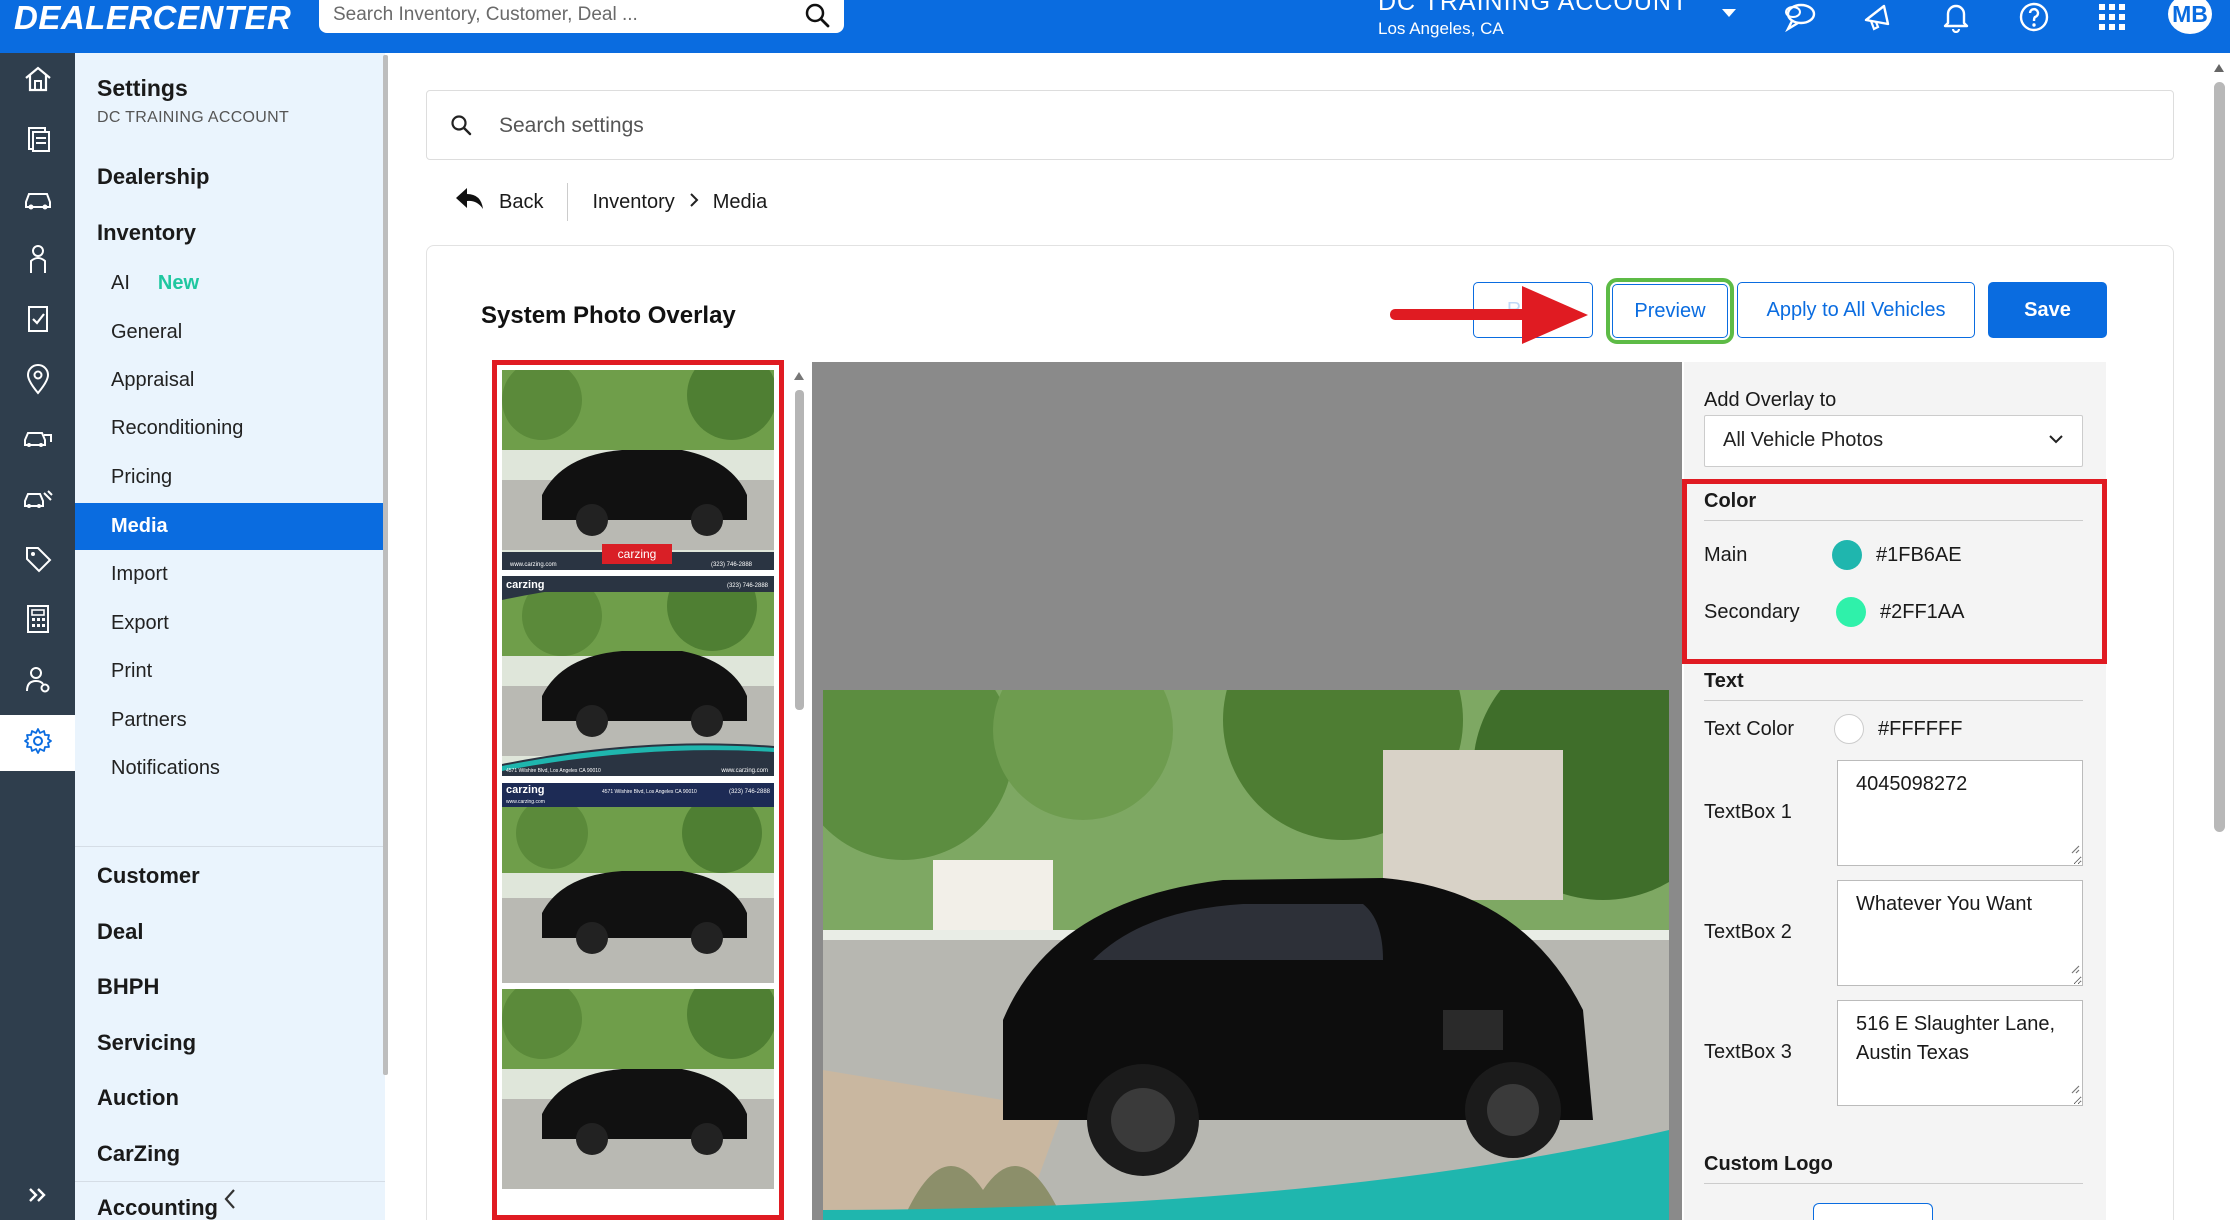  What do you see at coordinates (230, 671) in the screenshot?
I see `nav-item-print: Print` at bounding box center [230, 671].